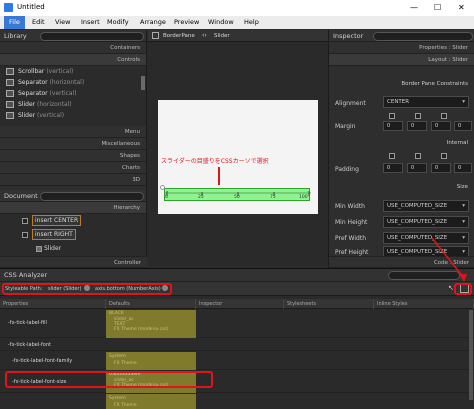  What do you see at coordinates (345, 126) in the screenshot?
I see `margin-label: Margin` at bounding box center [345, 126].